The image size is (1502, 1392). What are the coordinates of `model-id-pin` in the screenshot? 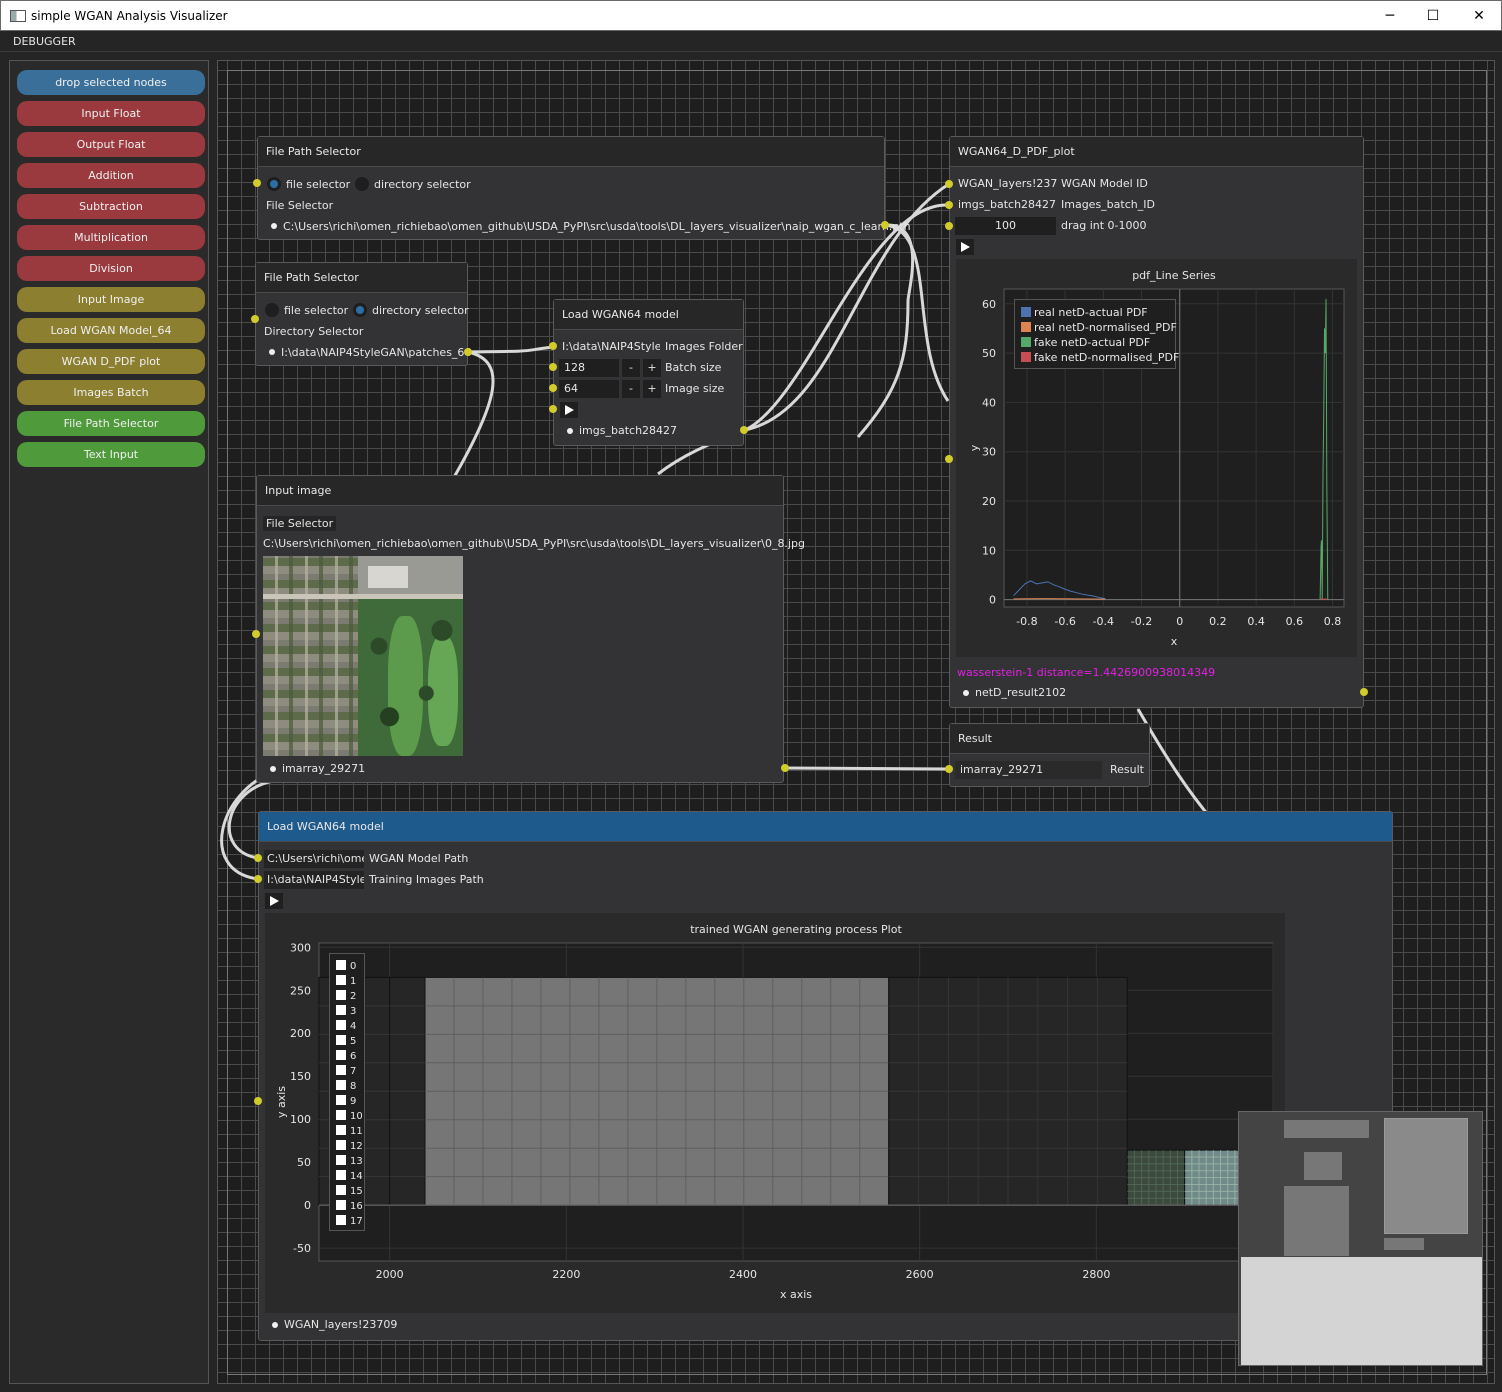 It's located at (949, 184).